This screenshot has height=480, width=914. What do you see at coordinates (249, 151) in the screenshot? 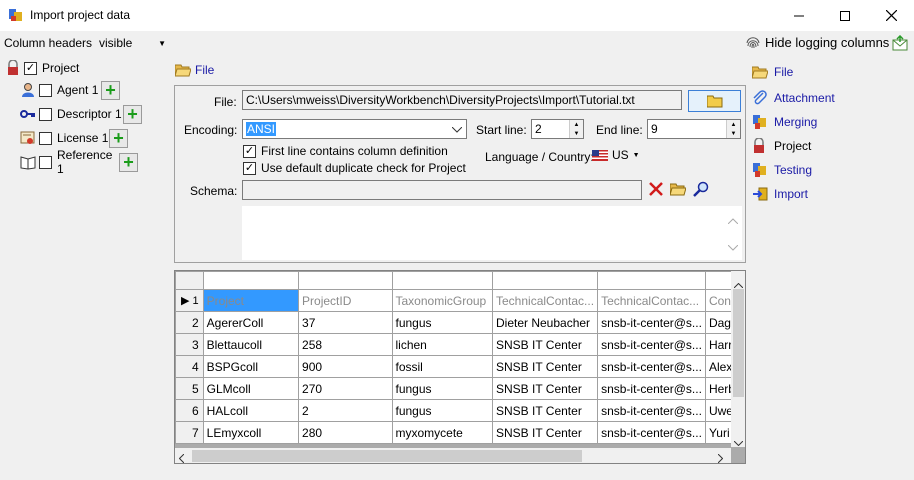
I see `first-line-checkbox: ✓` at bounding box center [249, 151].